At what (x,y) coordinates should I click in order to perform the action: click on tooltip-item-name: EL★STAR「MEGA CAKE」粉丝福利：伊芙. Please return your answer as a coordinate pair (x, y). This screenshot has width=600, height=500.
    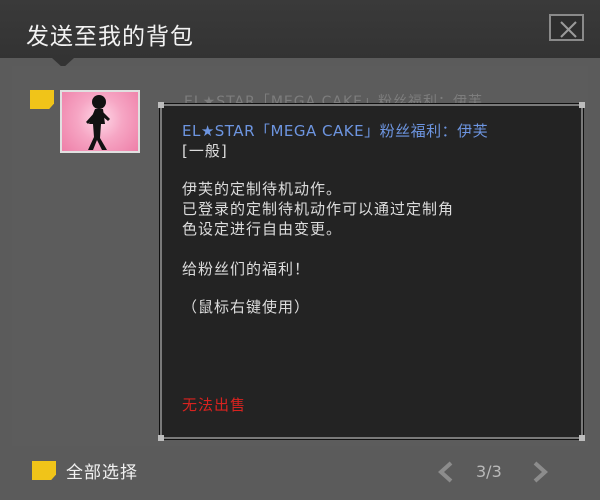
    Looking at the image, I should click on (335, 131).